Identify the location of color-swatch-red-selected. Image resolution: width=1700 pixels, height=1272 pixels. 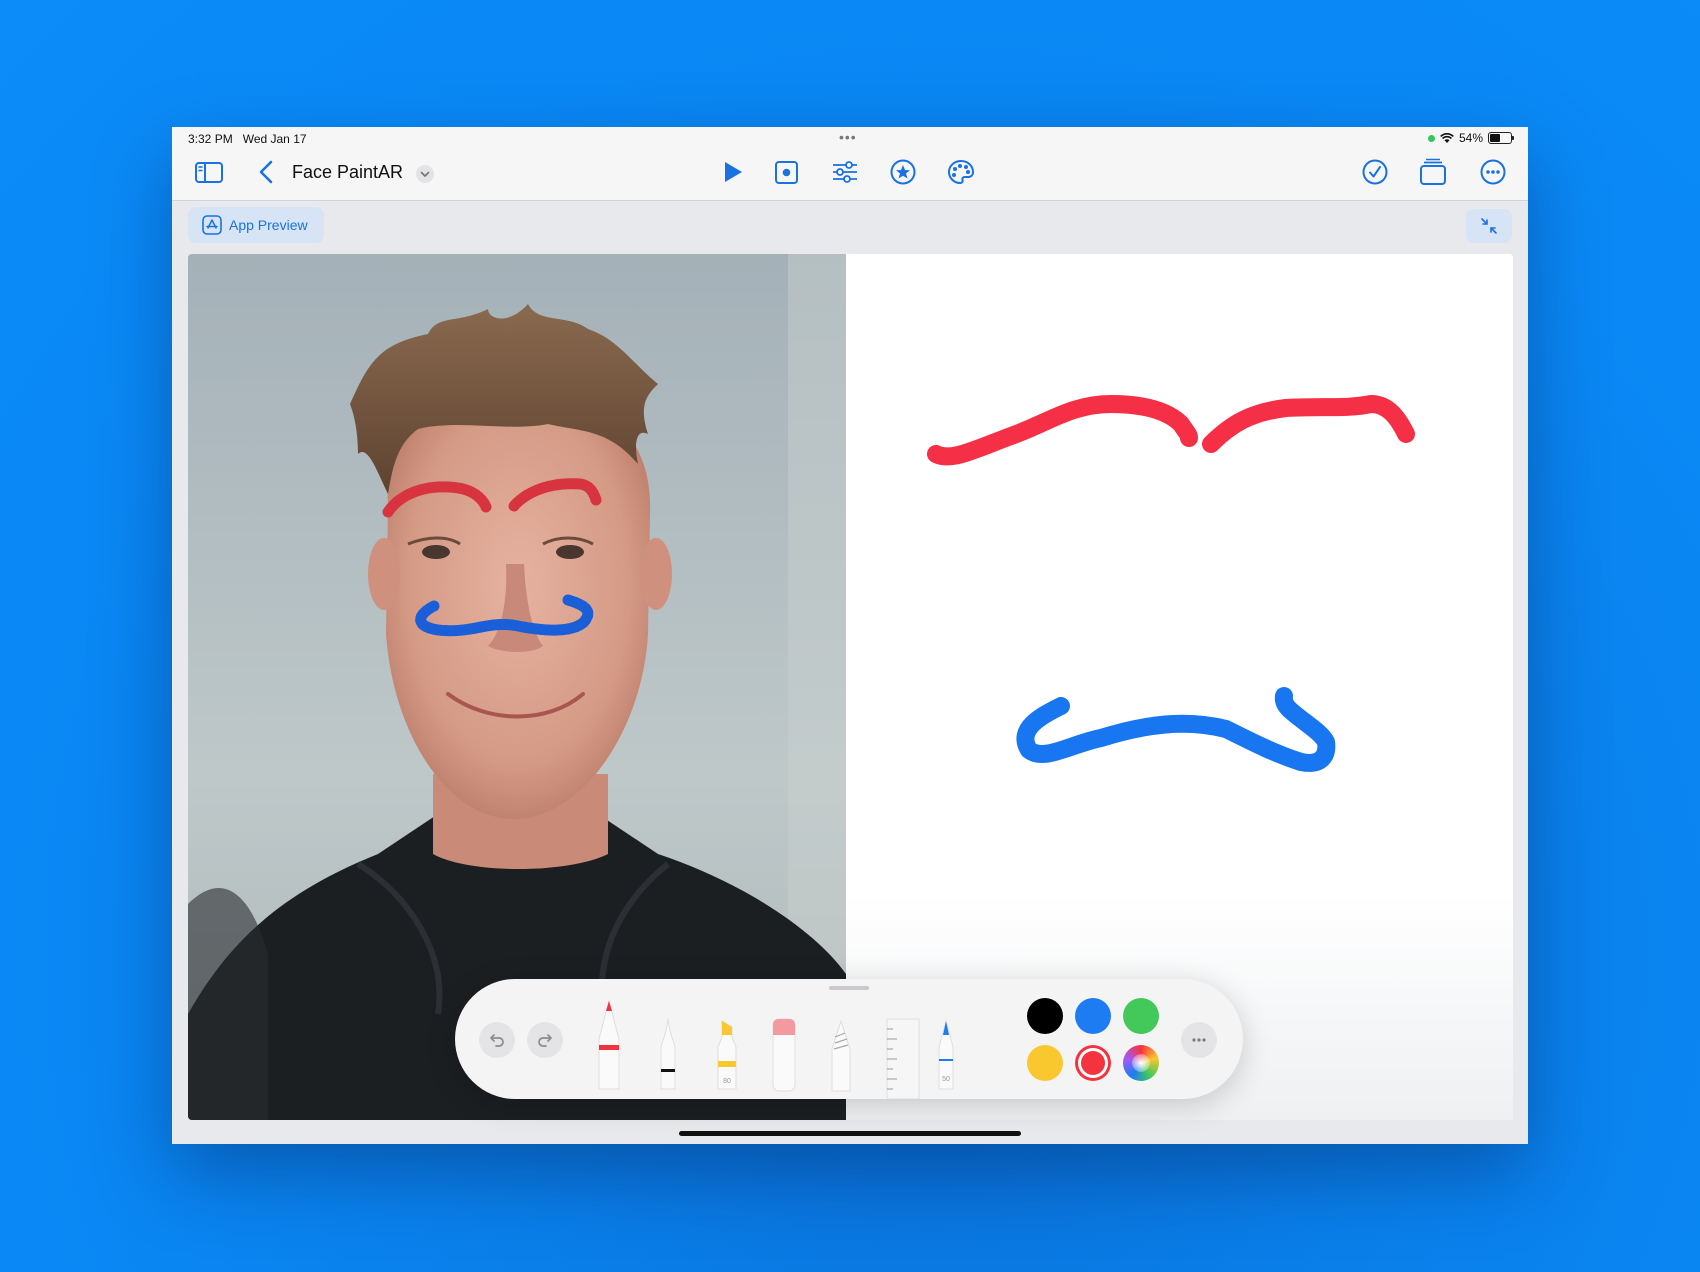
(1093, 1063).